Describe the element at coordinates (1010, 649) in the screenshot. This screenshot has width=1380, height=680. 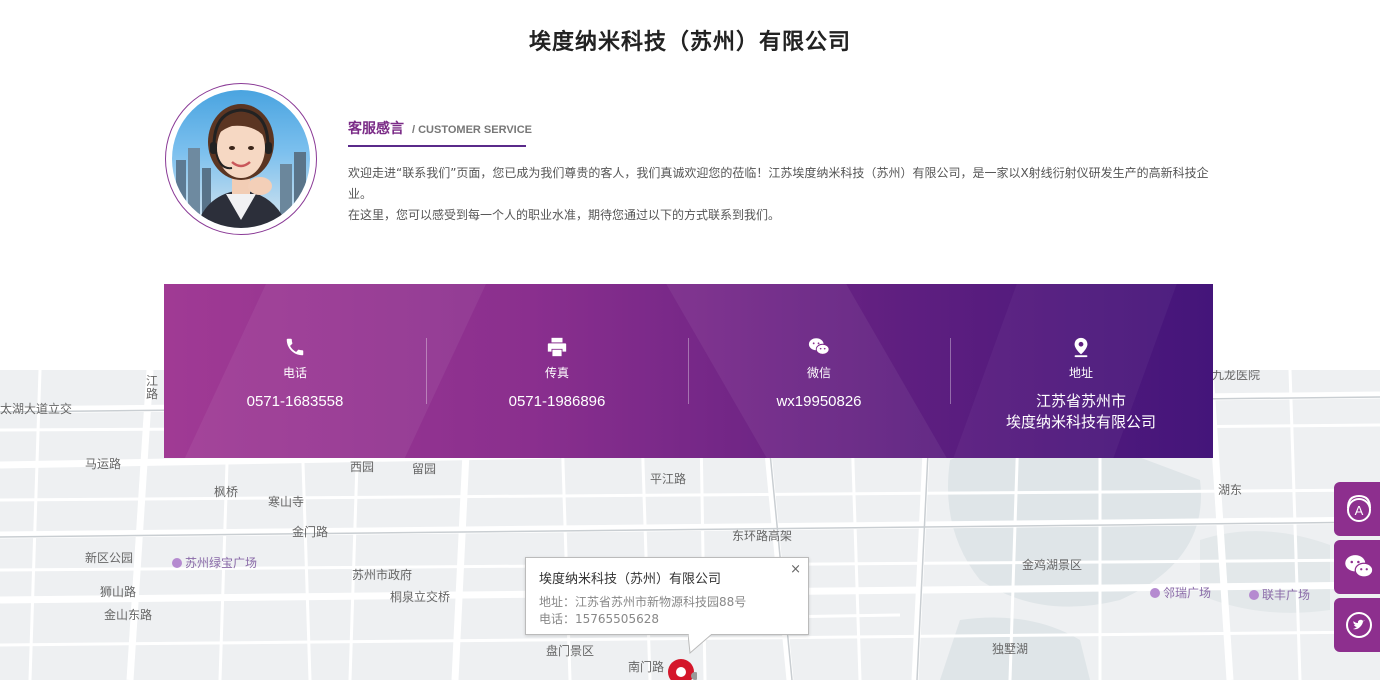
I see `map-label: 独墅湖` at that location.